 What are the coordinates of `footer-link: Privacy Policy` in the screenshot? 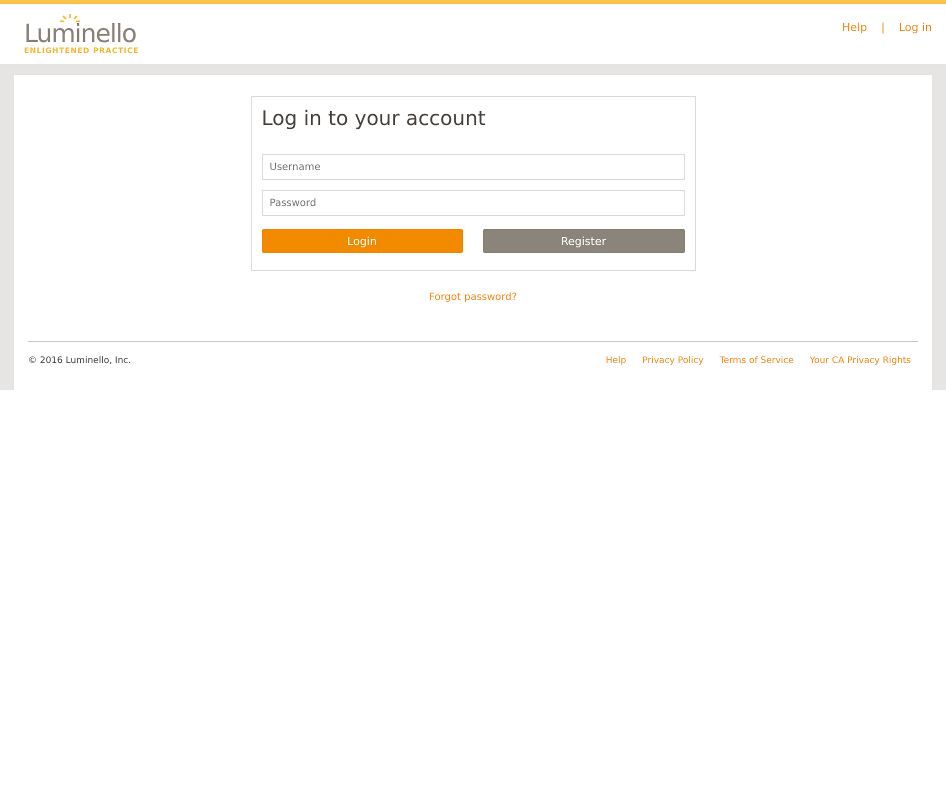 It's located at (673, 361).